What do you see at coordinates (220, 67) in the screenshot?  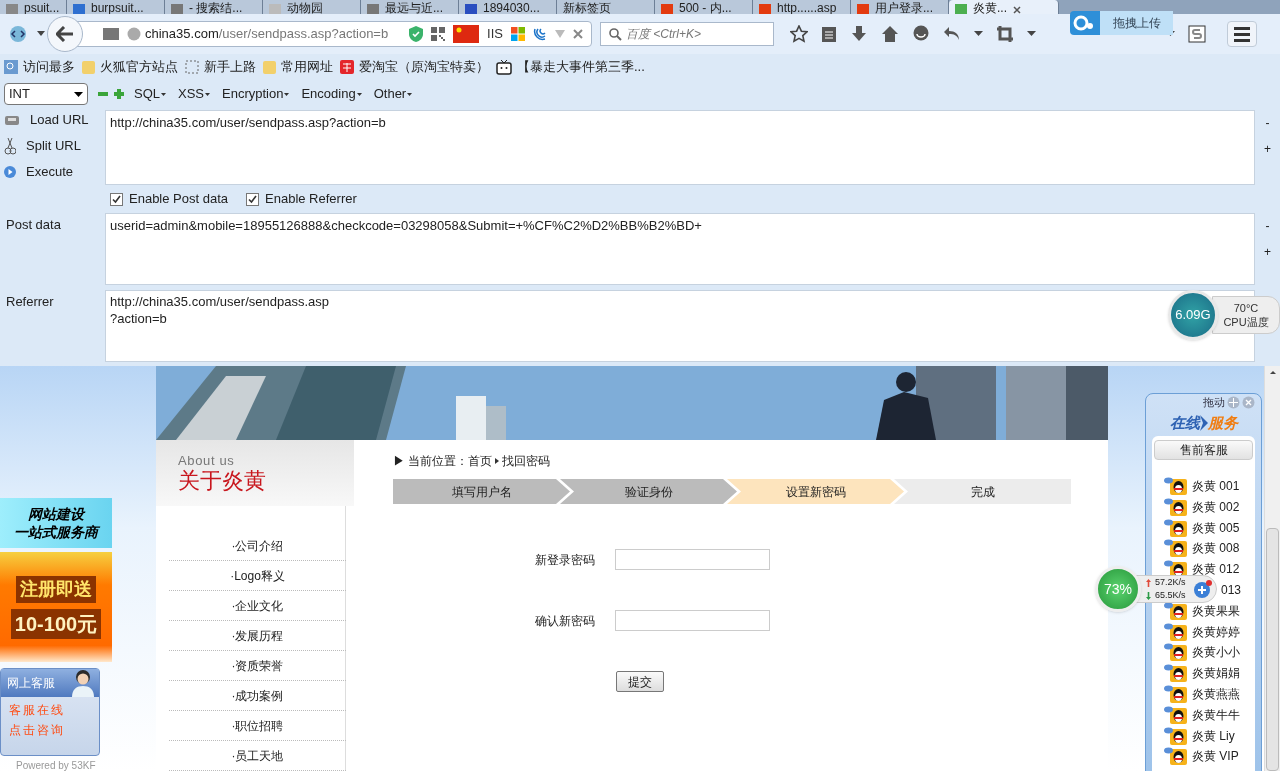 I see `bookmark: 新手上路` at bounding box center [220, 67].